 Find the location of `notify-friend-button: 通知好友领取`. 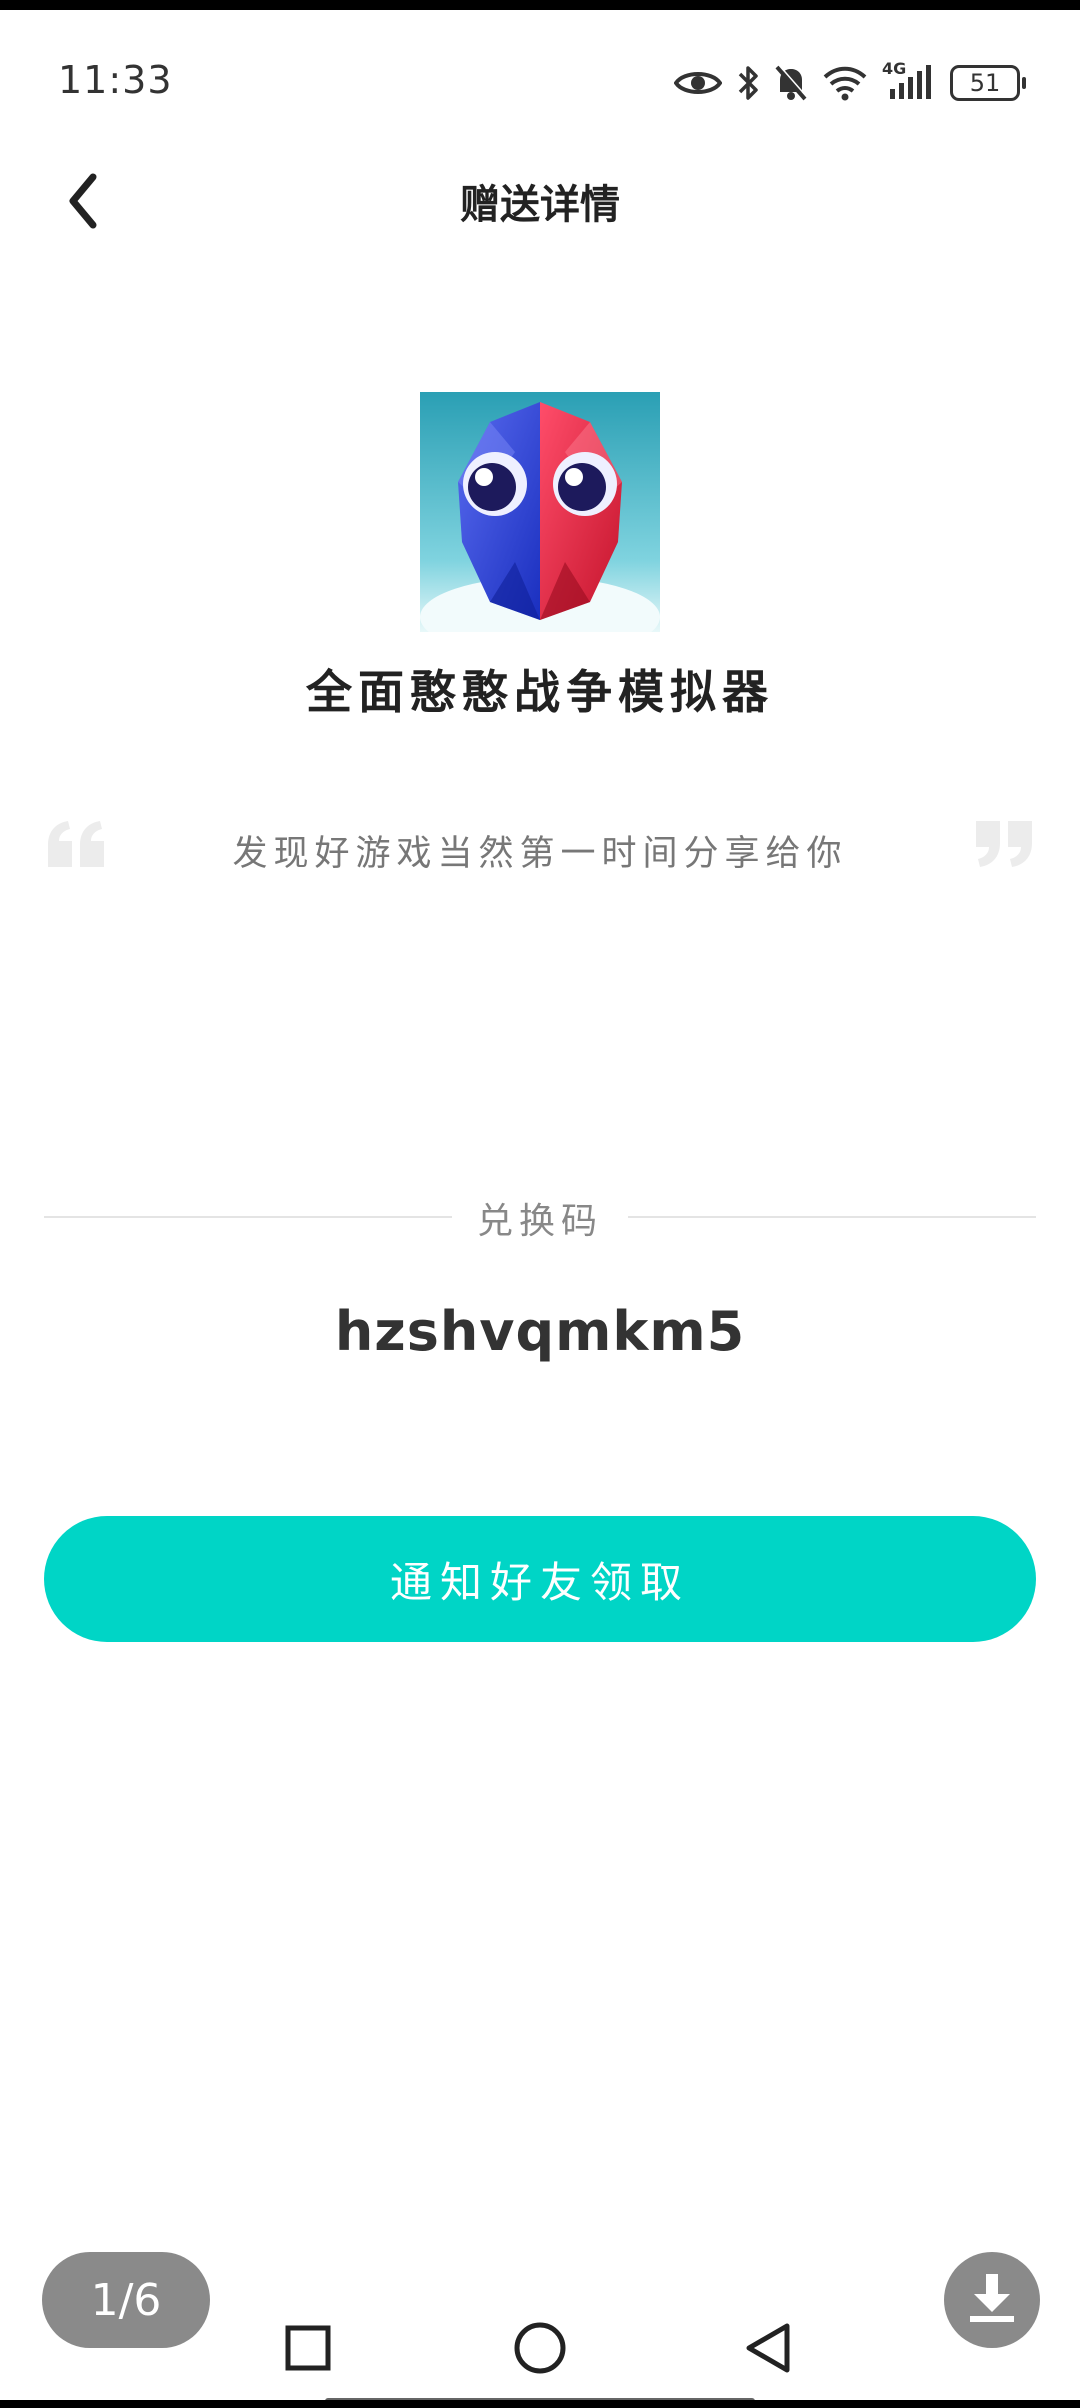

notify-friend-button: 通知好友领取 is located at coordinates (540, 1579).